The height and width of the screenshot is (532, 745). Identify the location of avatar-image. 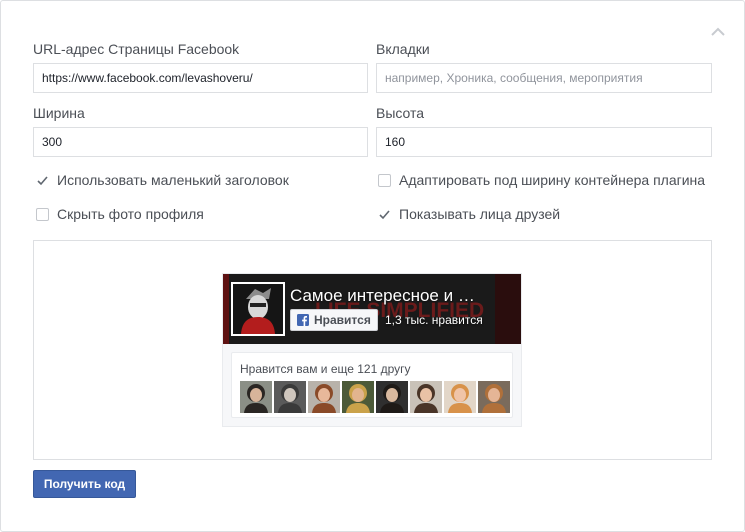
(258, 309).